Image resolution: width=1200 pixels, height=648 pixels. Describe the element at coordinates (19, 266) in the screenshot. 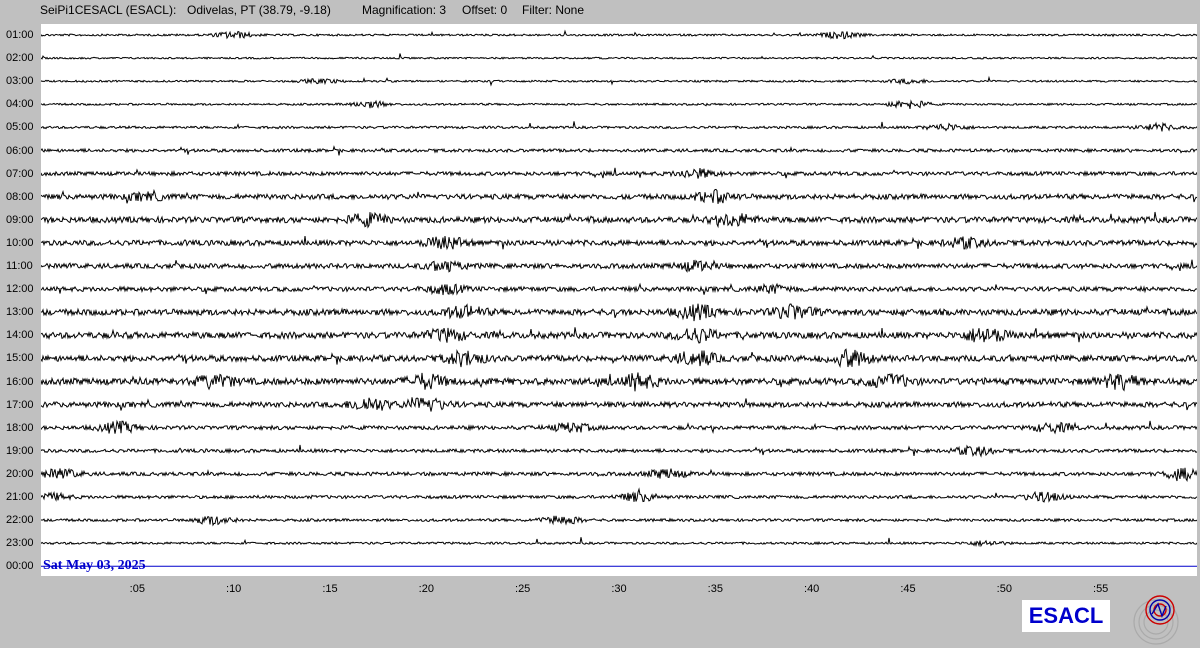

I see `hour-label: 11:00` at that location.